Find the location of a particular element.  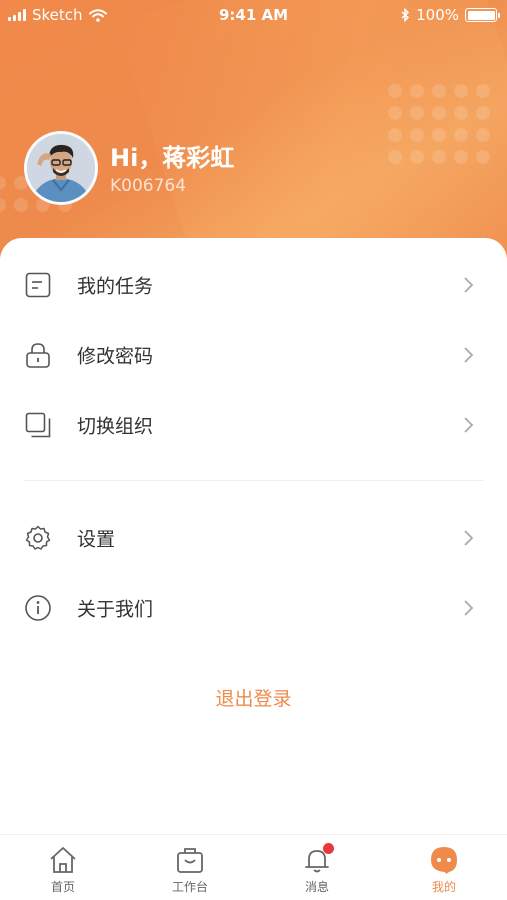

menu-item-my-tasks: 我的任务 is located at coordinates (253, 285).